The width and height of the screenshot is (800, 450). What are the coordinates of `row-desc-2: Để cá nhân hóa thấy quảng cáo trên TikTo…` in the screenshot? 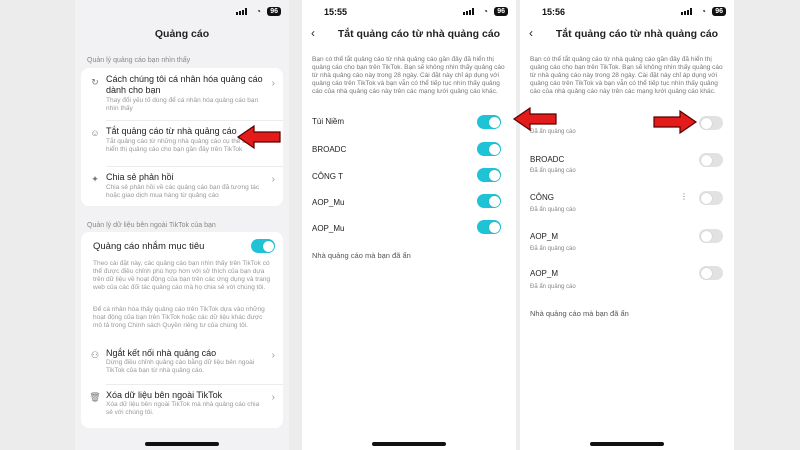 It's located at (179, 317).